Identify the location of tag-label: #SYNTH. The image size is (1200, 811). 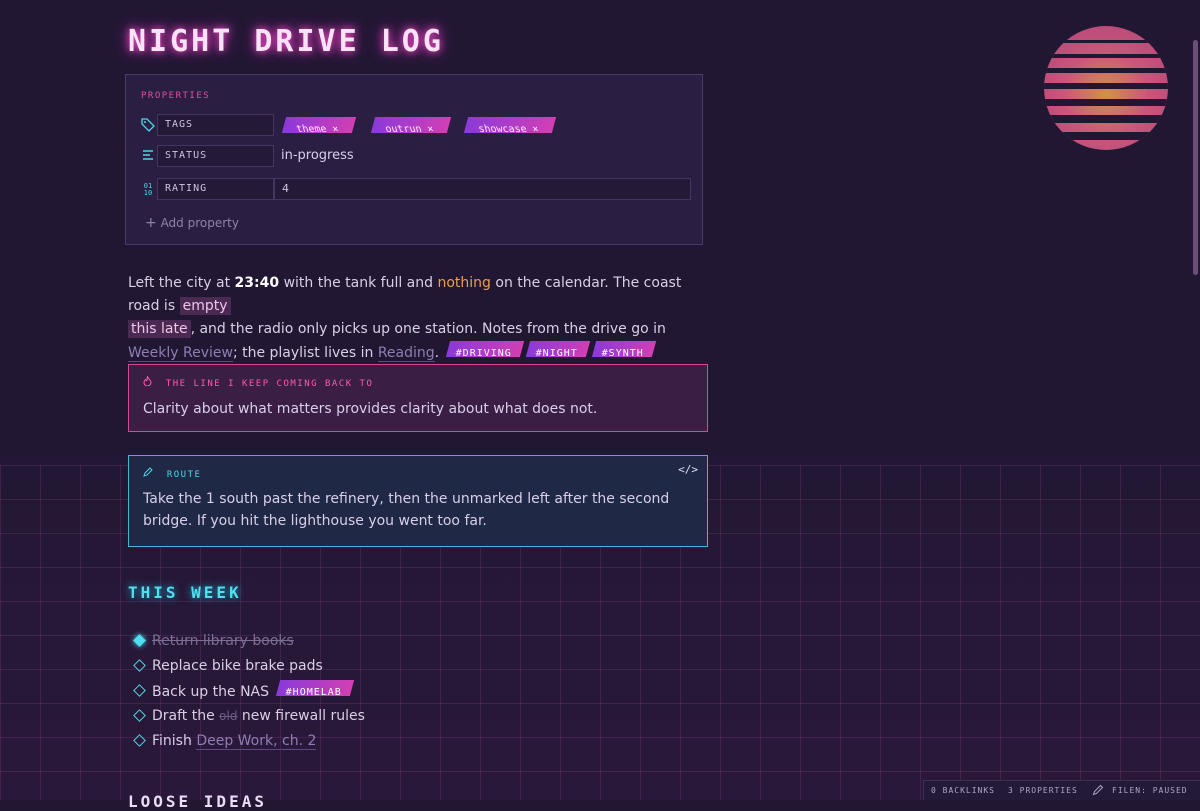
(623, 353).